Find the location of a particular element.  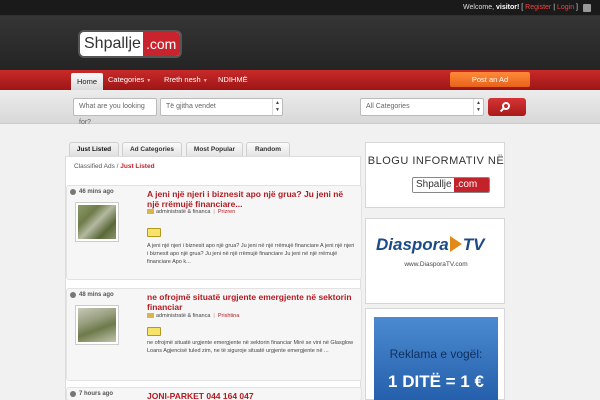

tab-most-popular: Most Popular is located at coordinates (214, 149).